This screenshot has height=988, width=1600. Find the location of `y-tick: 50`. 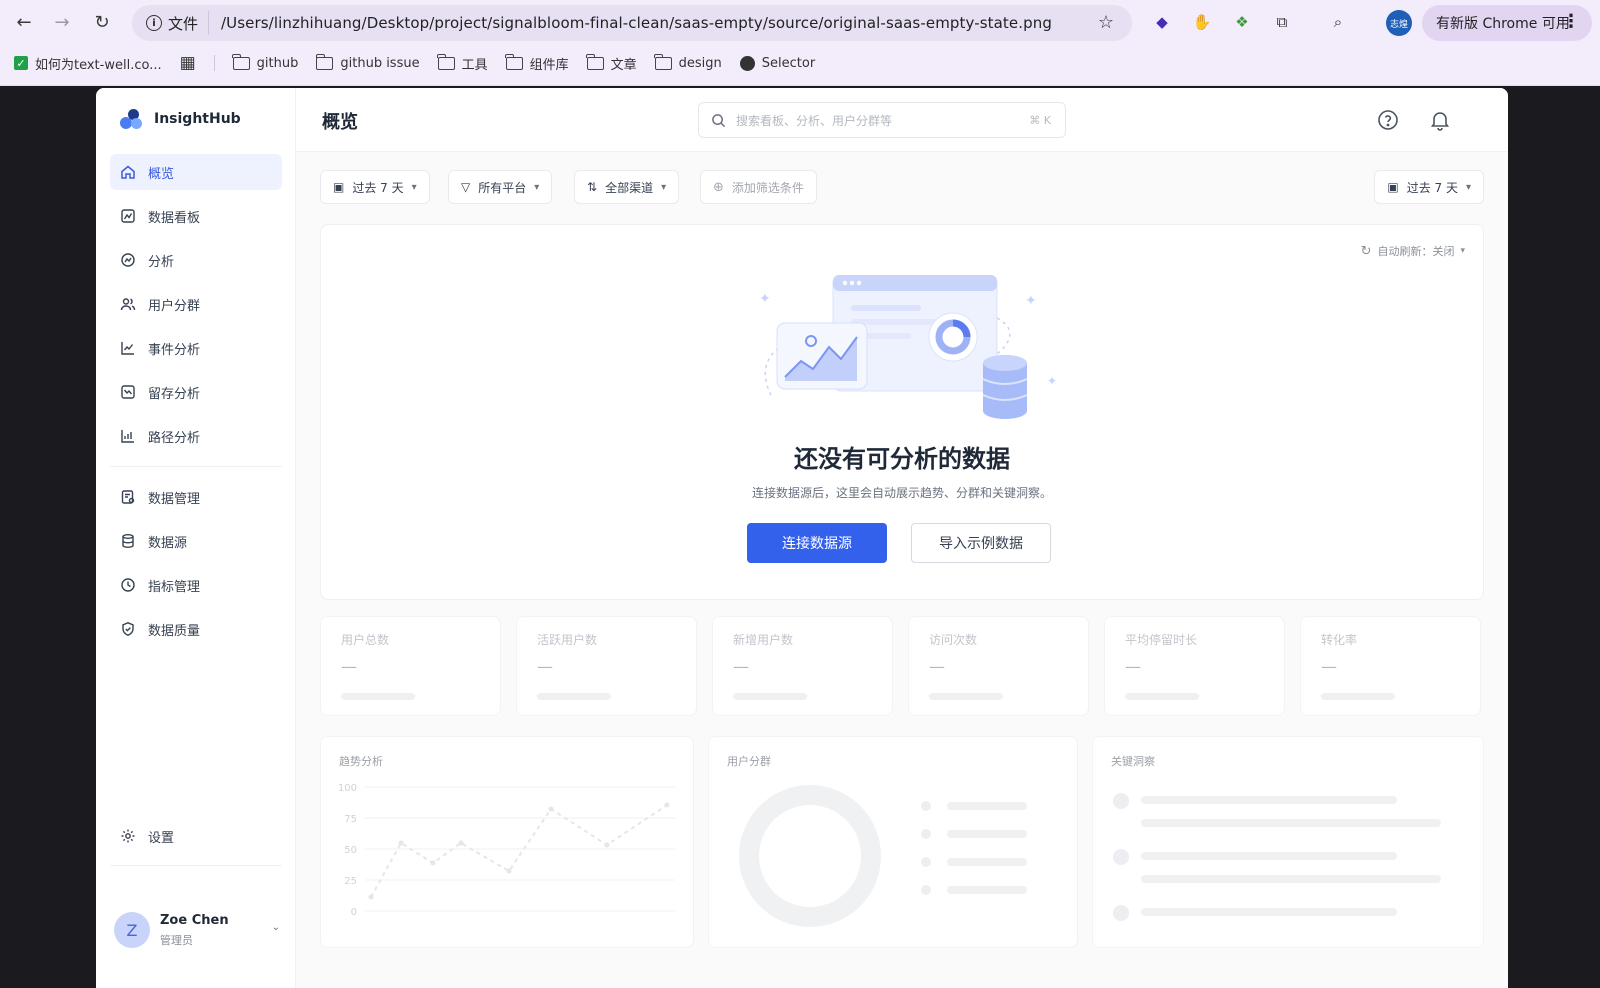

y-tick: 50 is located at coordinates (350, 850).